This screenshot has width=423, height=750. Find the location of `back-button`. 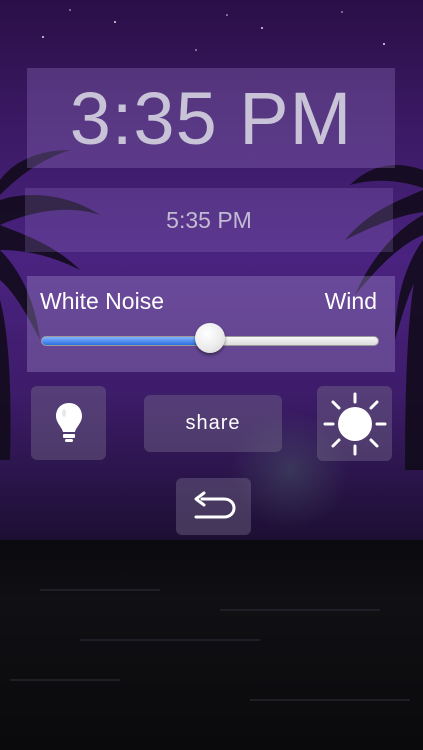

back-button is located at coordinates (213, 506).